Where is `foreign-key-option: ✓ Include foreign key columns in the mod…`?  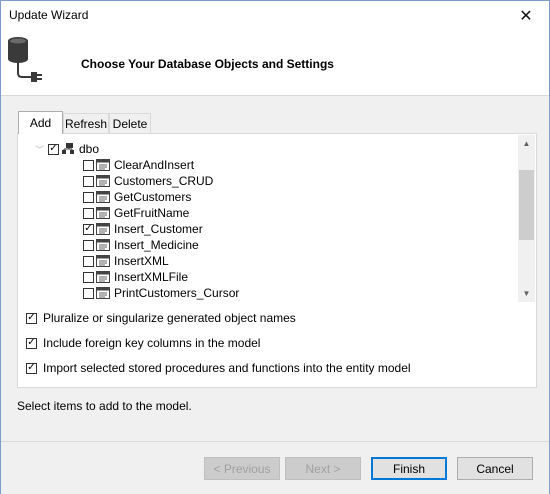
foreign-key-option: ✓ Include foreign key columns in the mod… is located at coordinates (143, 343).